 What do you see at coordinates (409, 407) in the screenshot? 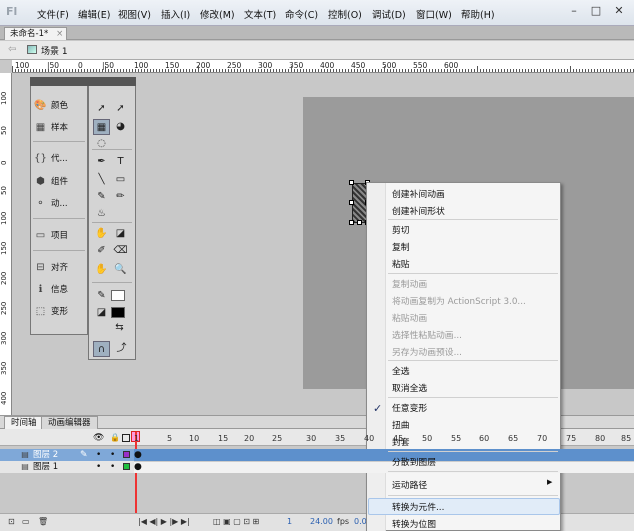
I see `context-menu-item: 任意变形` at bounding box center [409, 407].